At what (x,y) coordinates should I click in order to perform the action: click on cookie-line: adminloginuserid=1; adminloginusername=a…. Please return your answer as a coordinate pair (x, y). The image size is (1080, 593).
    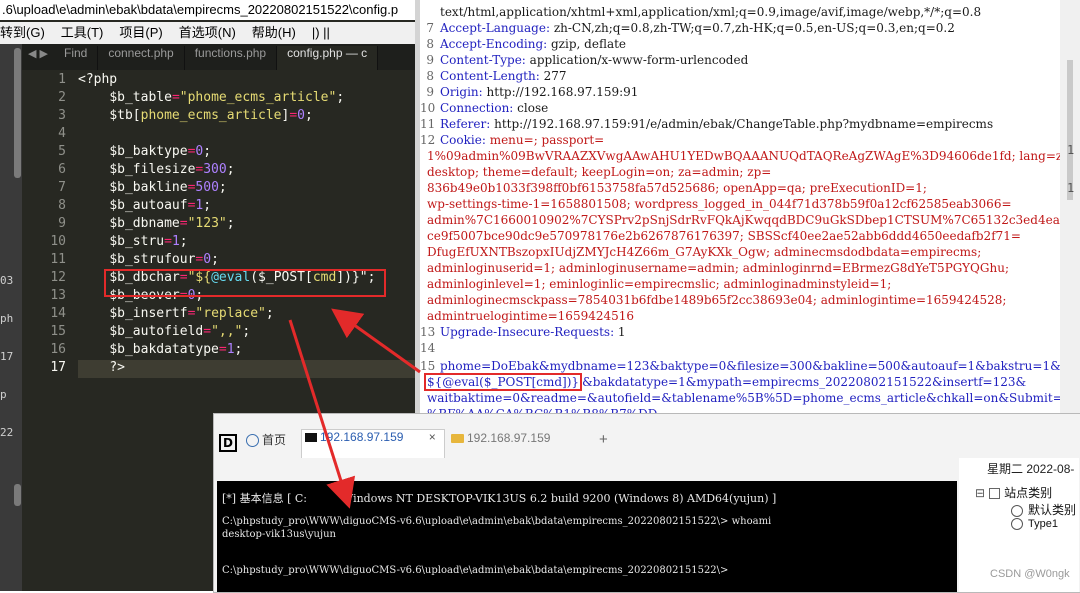
    Looking at the image, I should click on (718, 268).